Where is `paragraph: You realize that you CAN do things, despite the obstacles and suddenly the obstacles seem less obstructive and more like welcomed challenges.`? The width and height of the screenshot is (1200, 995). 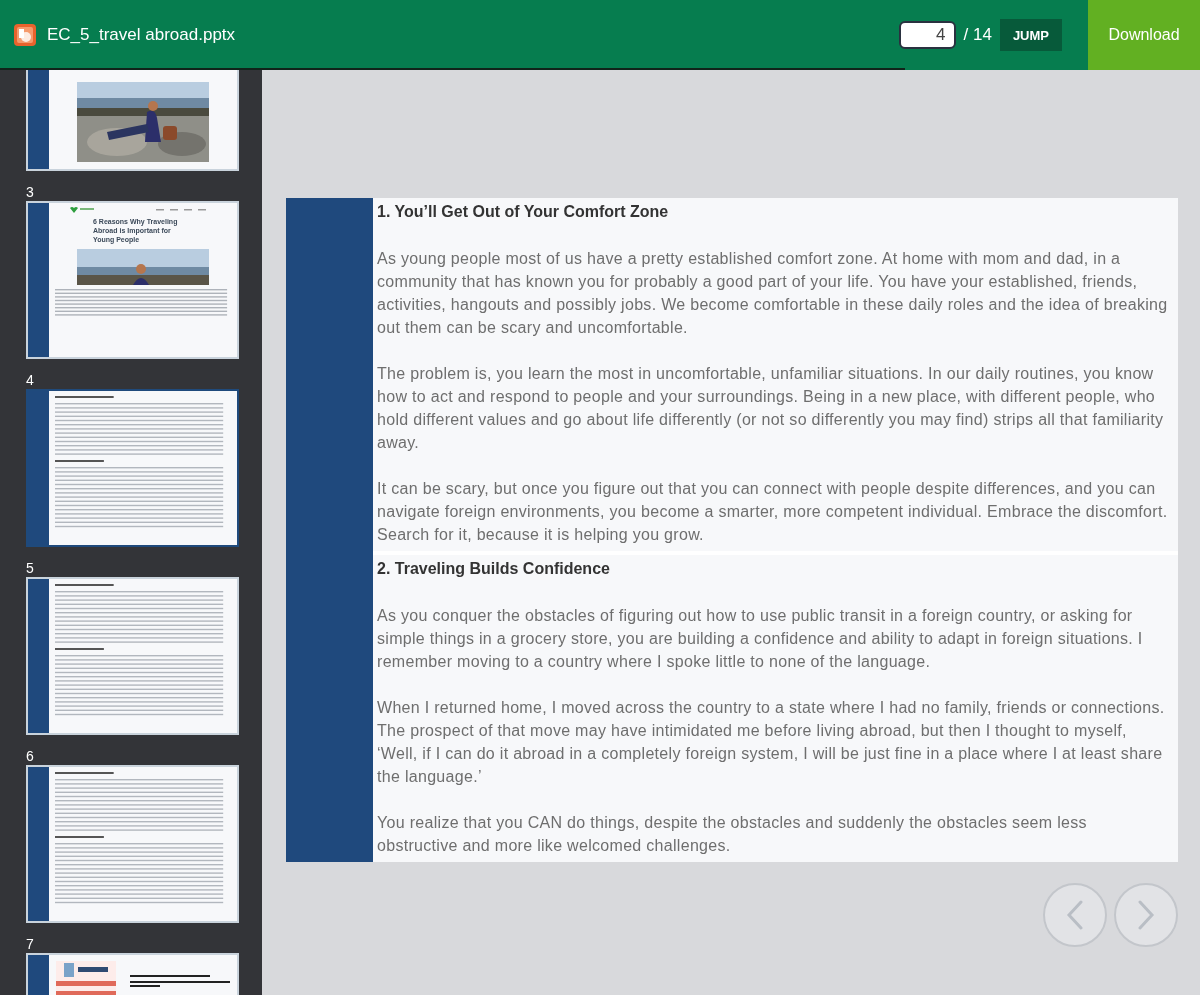 paragraph: You realize that you CAN do things, despite the obstacles and suddenly the obstacles seem less obstructive and more like welcomed challenges. is located at coordinates (732, 834).